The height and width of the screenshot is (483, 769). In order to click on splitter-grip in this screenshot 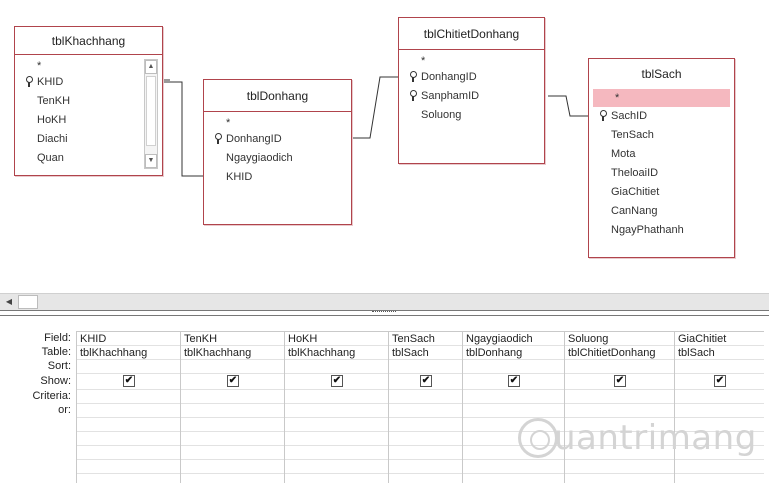, I will do `click(384, 312)`.